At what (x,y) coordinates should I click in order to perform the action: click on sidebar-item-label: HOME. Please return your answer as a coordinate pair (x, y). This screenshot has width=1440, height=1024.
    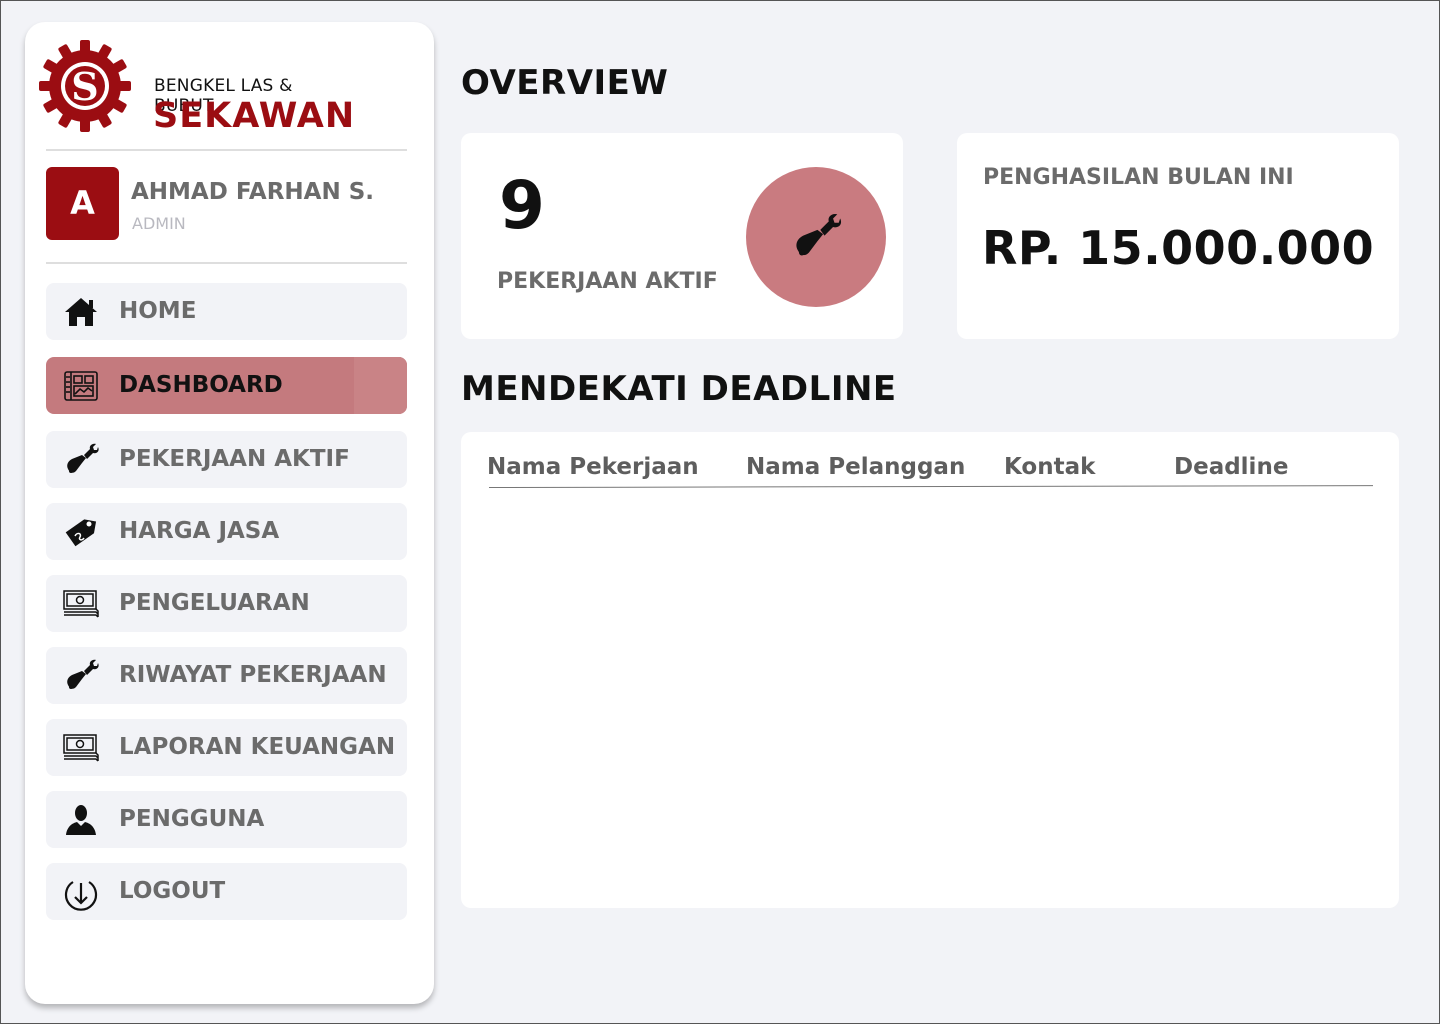
    Looking at the image, I should click on (158, 311).